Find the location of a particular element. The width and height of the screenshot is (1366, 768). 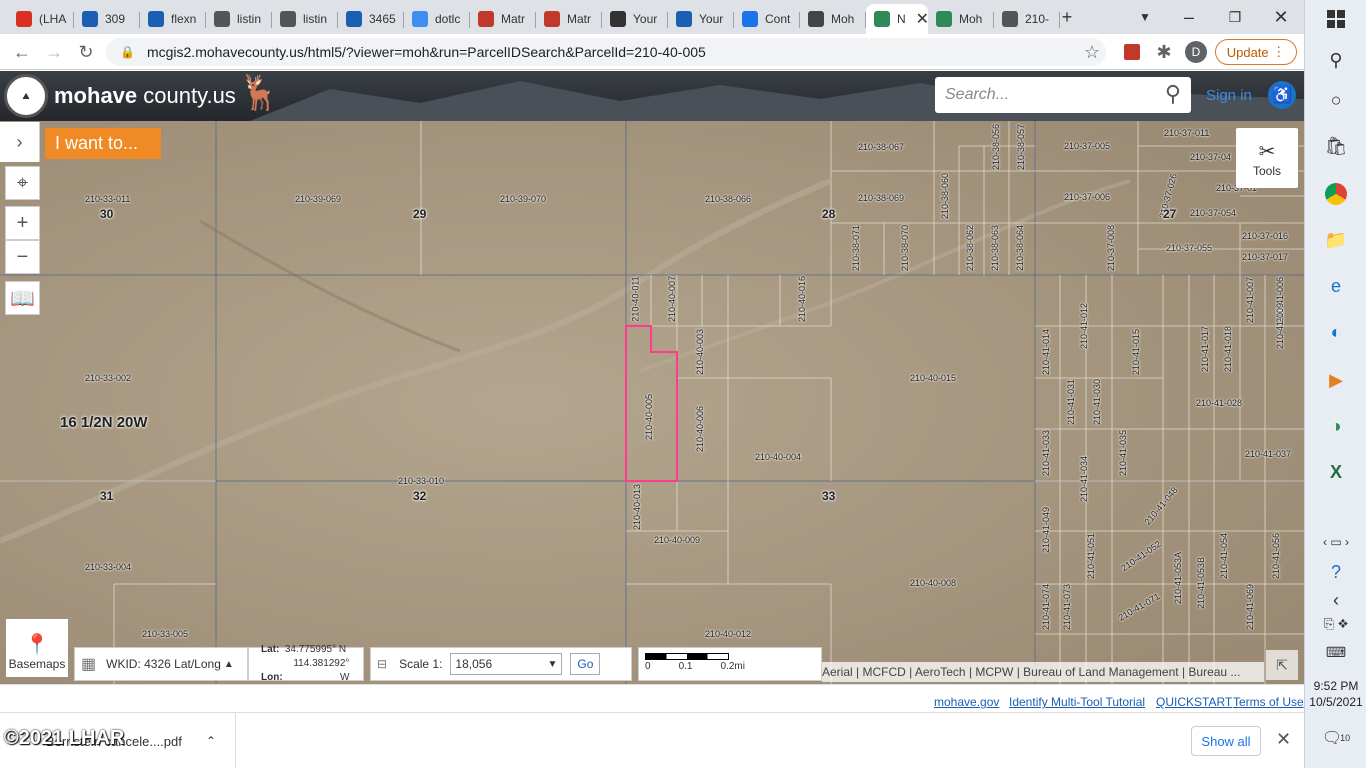

parcel-label: 210-41-054 is located at coordinates (1224, 556).